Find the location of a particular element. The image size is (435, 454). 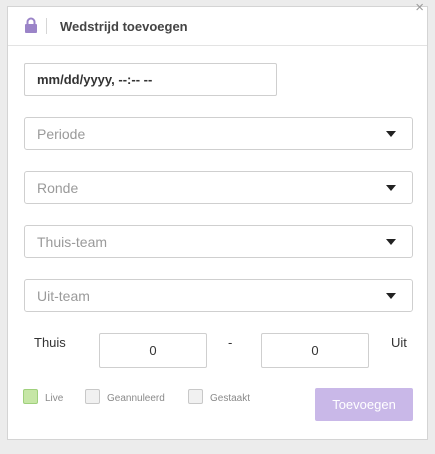

thuis-team-select: Thuis-team is located at coordinates (218, 241).